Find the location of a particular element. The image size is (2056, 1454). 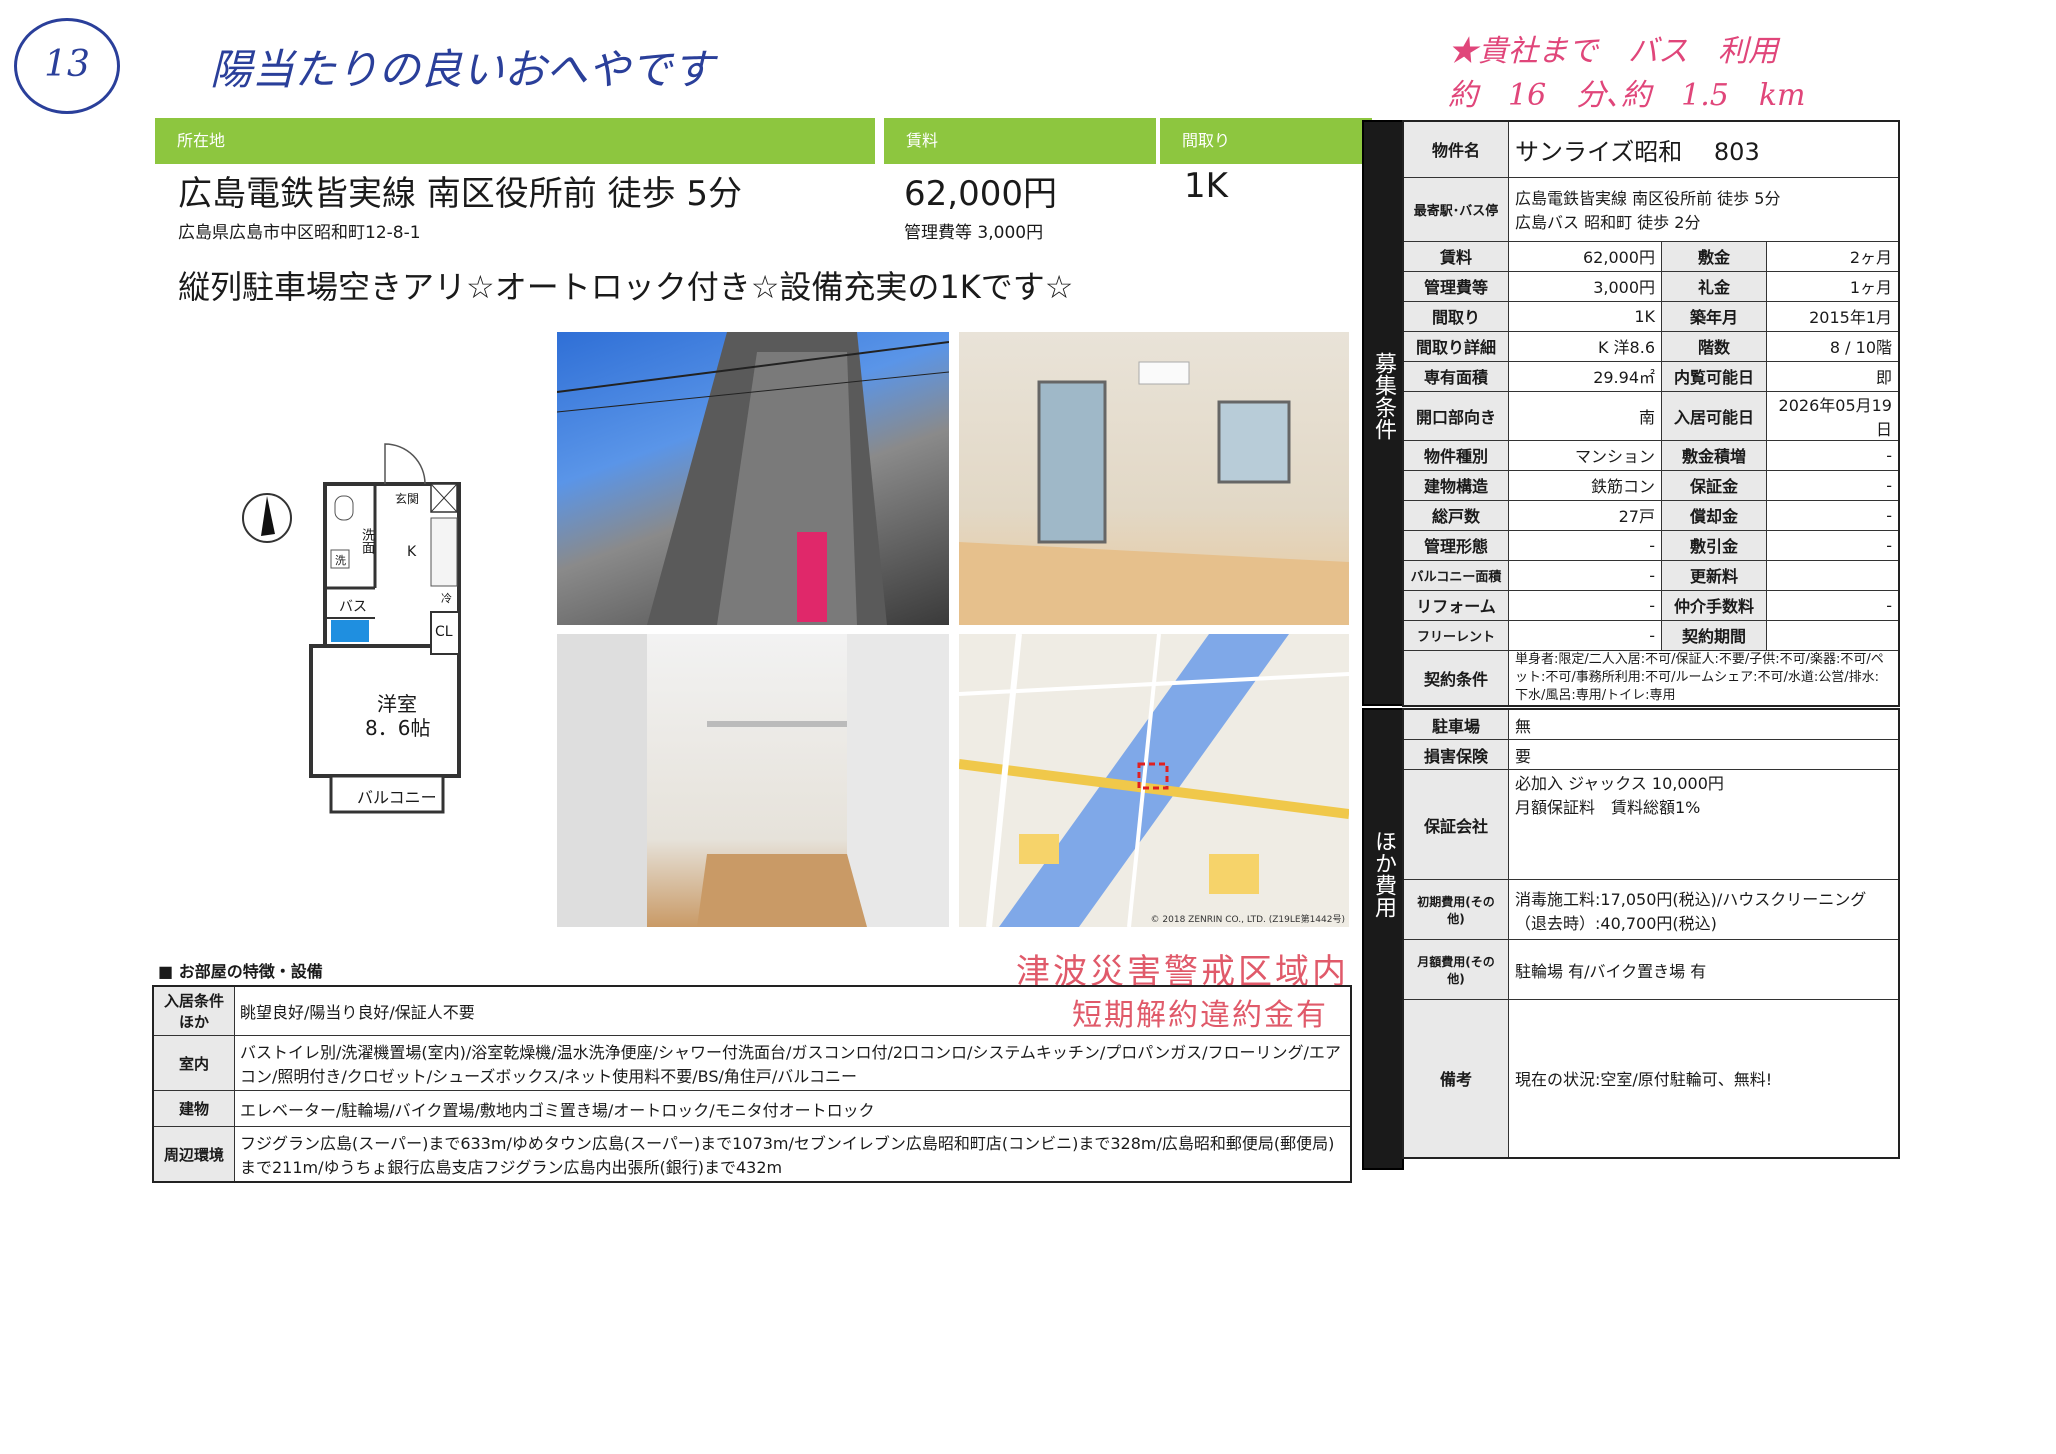

spec-value: 27戸 is located at coordinates (1585, 515).